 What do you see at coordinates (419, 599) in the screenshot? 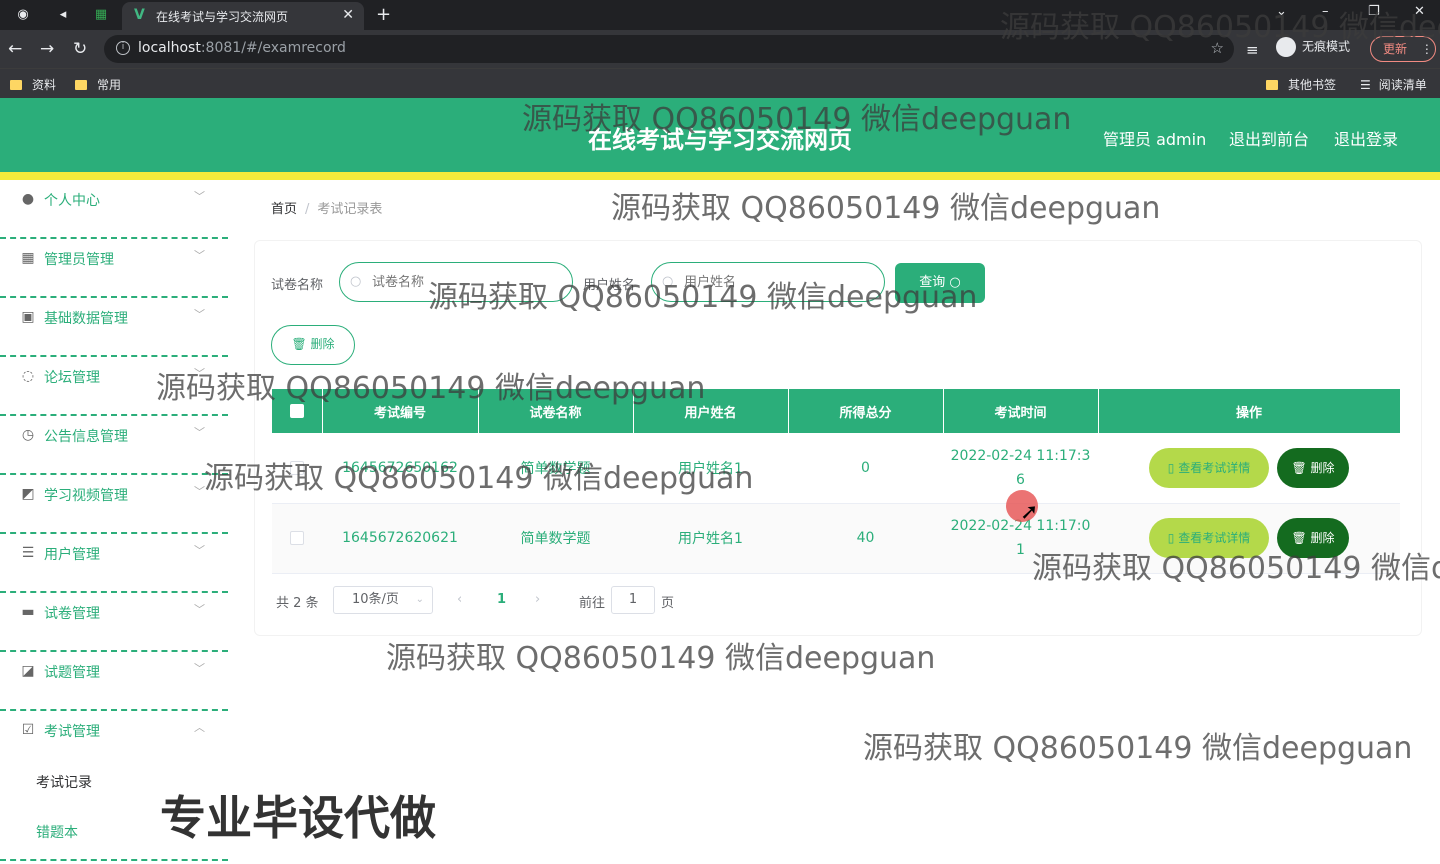
I see `chevron-down-icon: ⌄` at bounding box center [419, 599].